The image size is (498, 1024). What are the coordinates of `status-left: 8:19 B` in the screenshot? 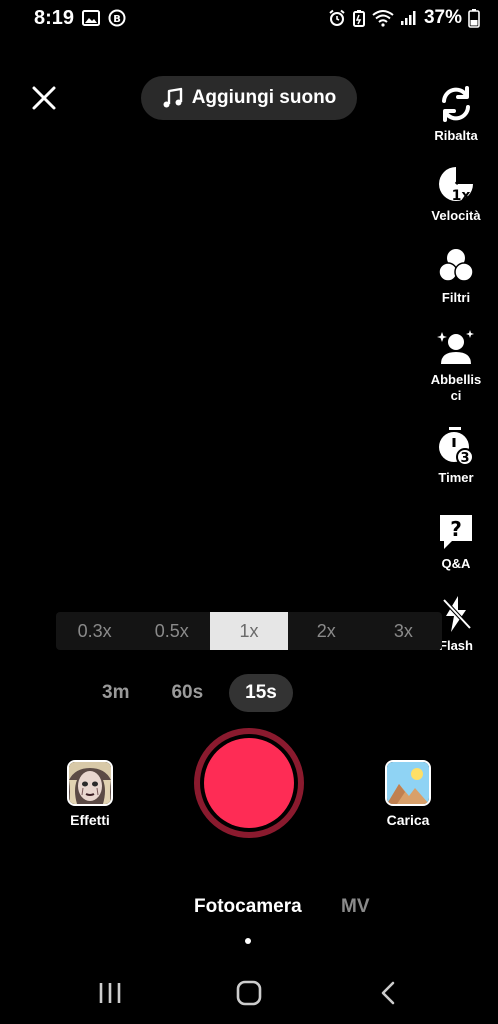 It's located at (80, 18).